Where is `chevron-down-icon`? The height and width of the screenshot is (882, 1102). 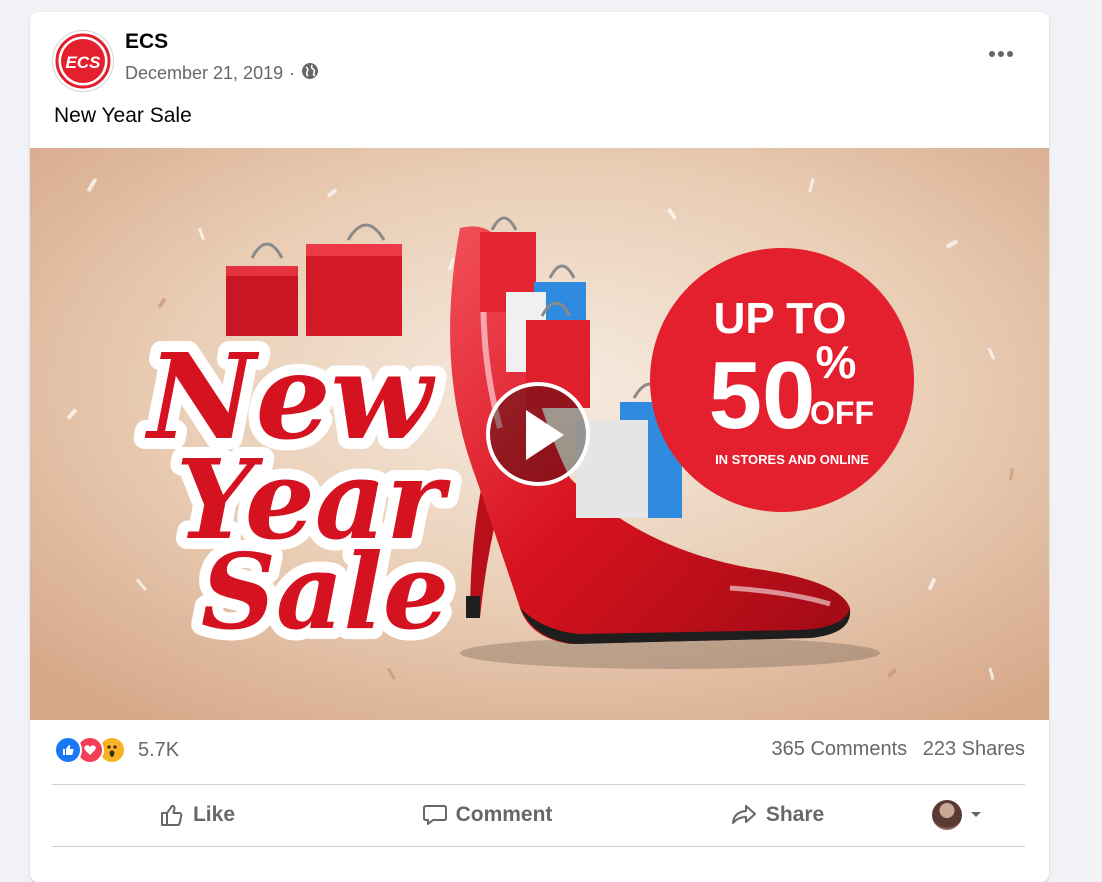 chevron-down-icon is located at coordinates (976, 814).